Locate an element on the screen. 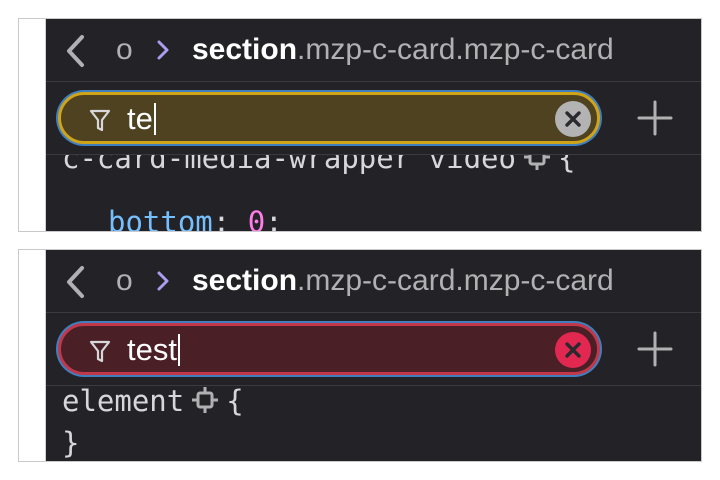  rules-view: c-card-media-wrapper video{ bottom: 0; is located at coordinates (373, 192).